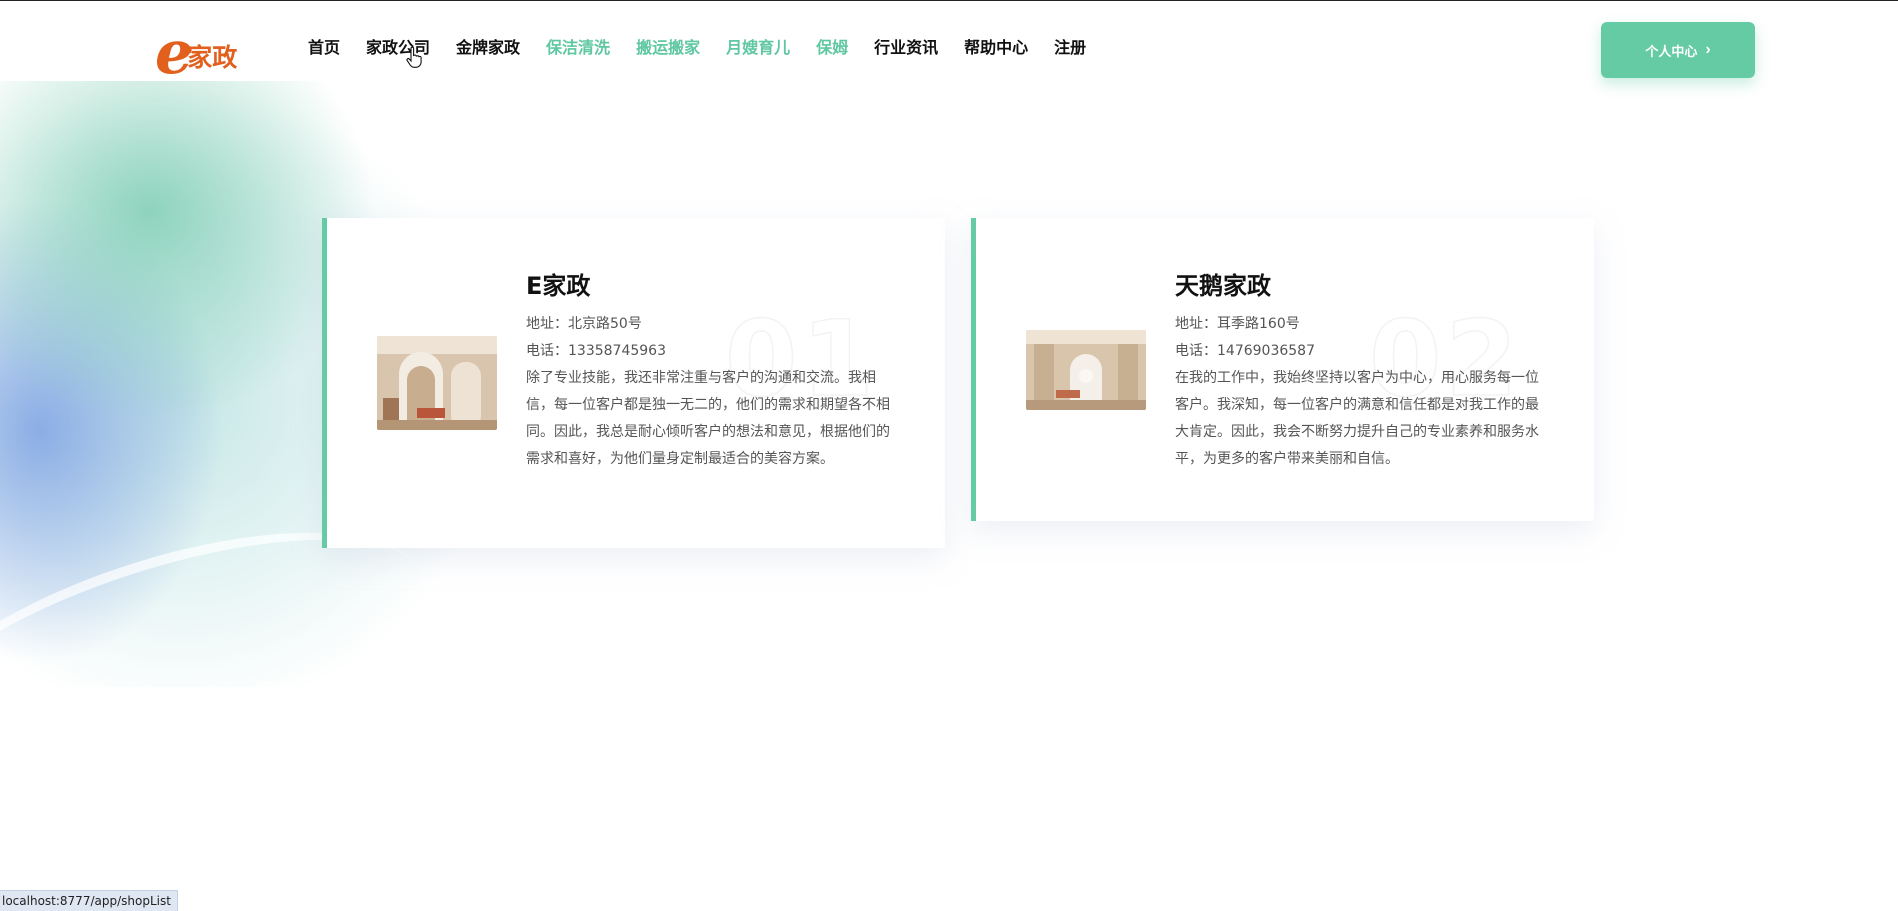 The image size is (1898, 911). I want to click on nav-item-gold-housekeeping: 金牌家政, so click(488, 48).